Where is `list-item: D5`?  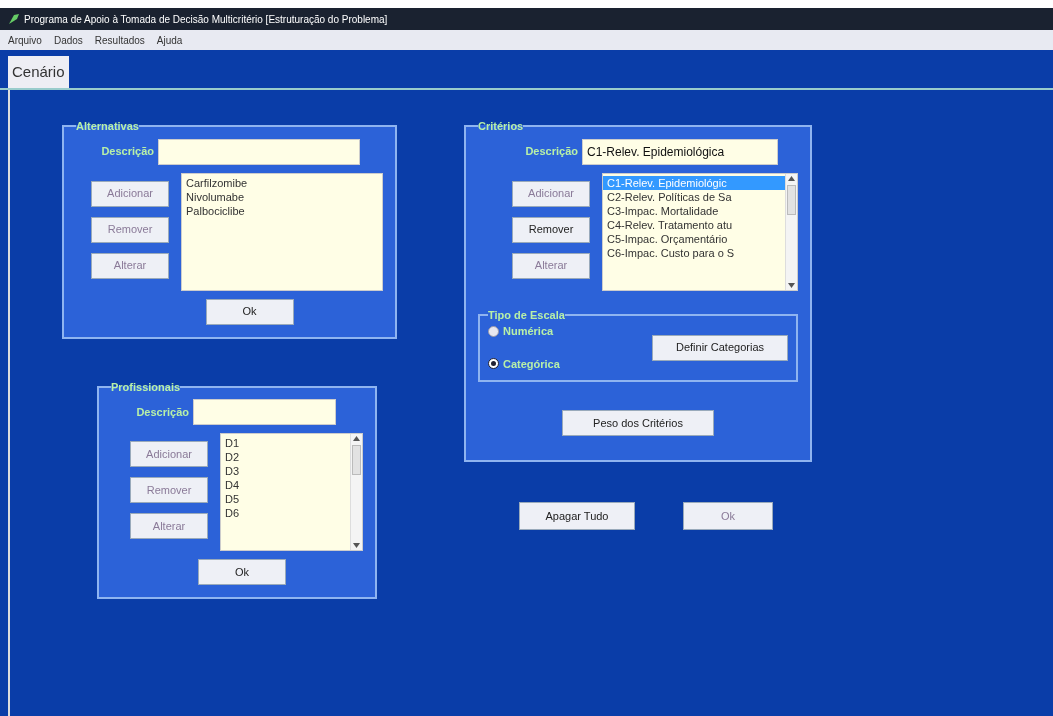
list-item: D5 is located at coordinates (285, 499).